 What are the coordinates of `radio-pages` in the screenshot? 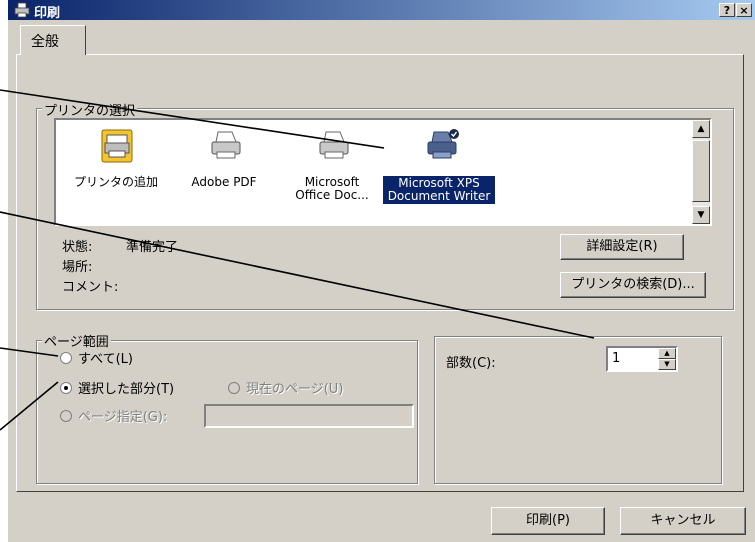 It's located at (66, 416).